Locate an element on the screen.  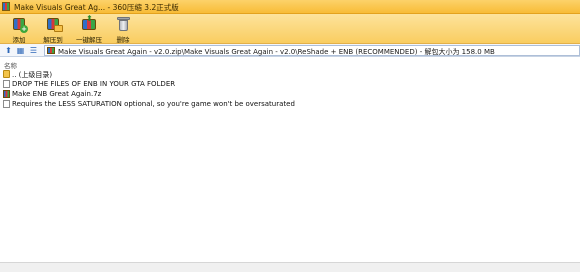
file-name: DROP THE FILES OF ENB IN YOUR GTA FOLDER is located at coordinates (94, 84).